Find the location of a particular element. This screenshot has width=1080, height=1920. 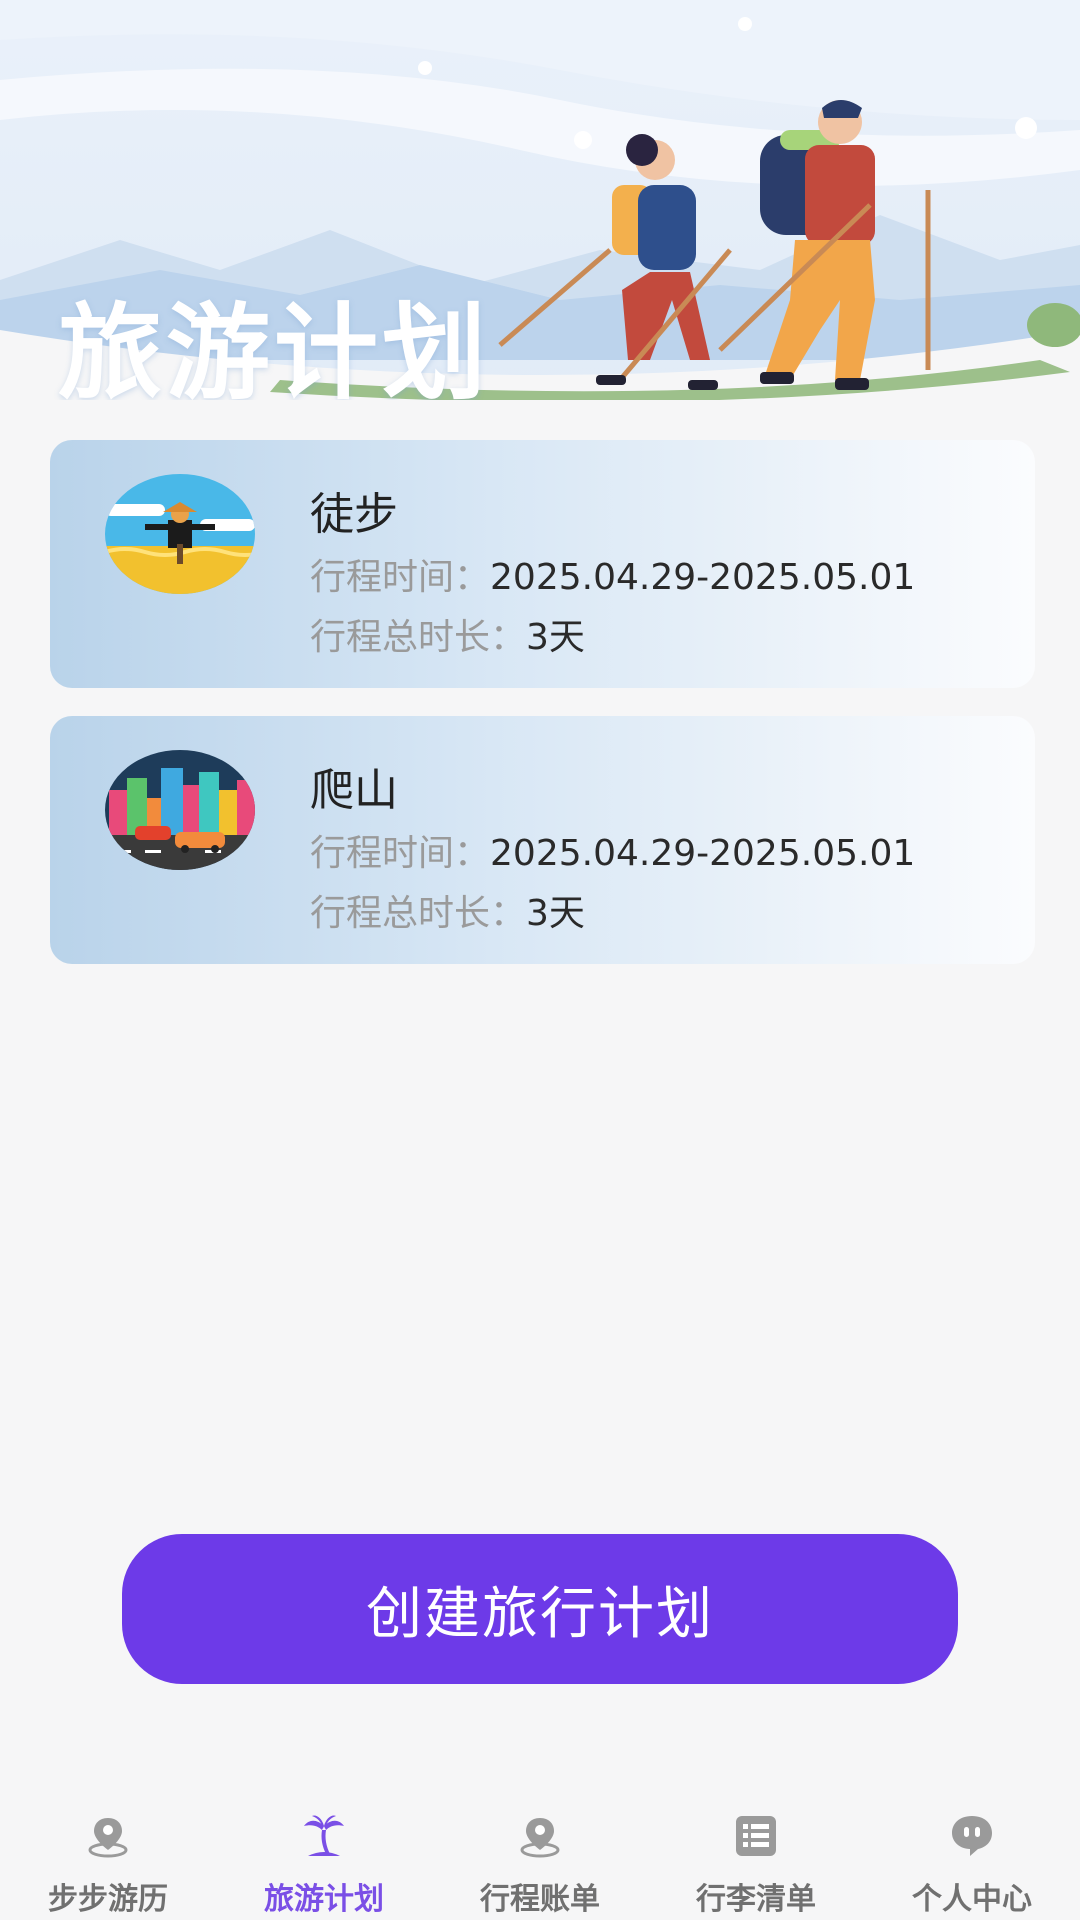

tab-profile: 个人中心 is located at coordinates (972, 1855).